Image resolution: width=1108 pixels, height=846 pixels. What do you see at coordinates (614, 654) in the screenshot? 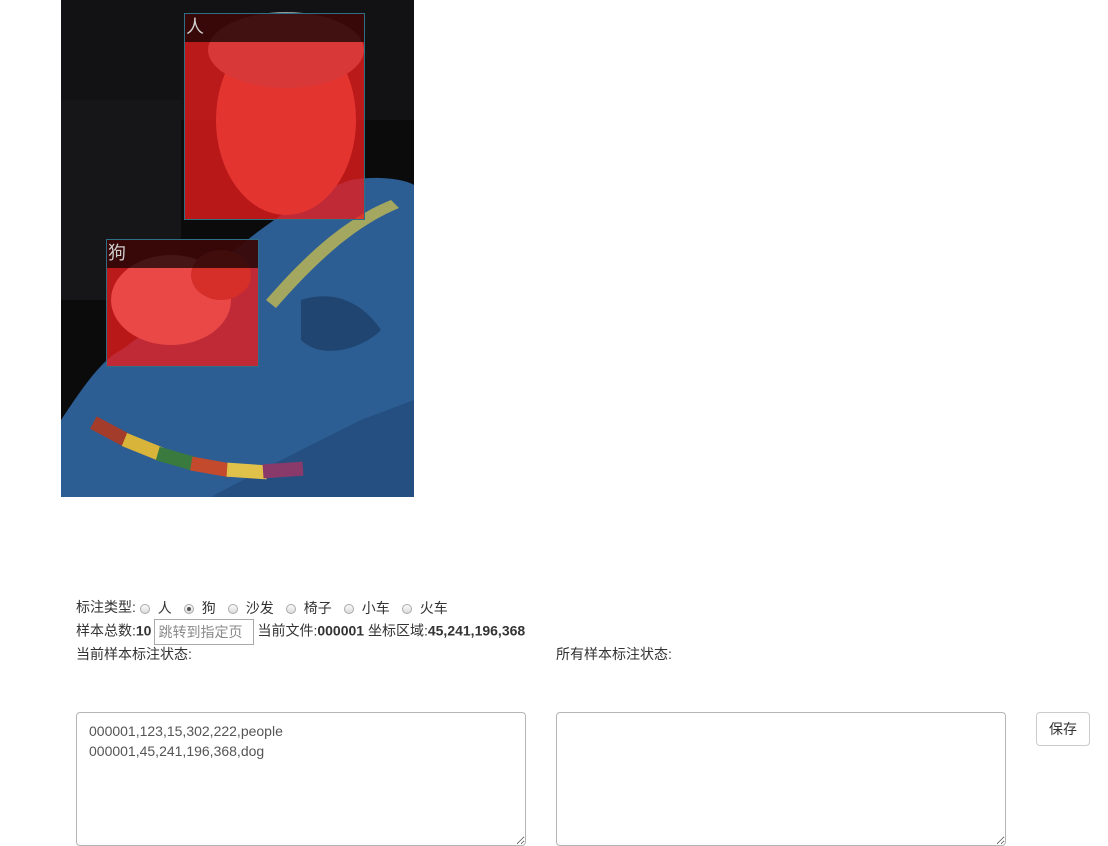
I see `all-status-label: 所有样本标注状态:` at bounding box center [614, 654].